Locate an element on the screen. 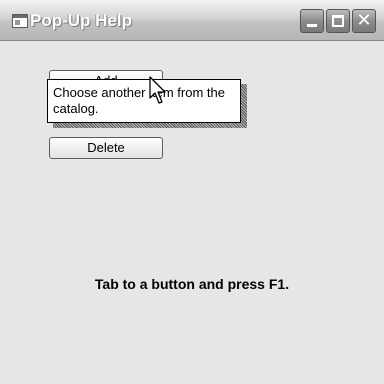  help-tooltip: Choose another item from the catalog. is located at coordinates (144, 101).